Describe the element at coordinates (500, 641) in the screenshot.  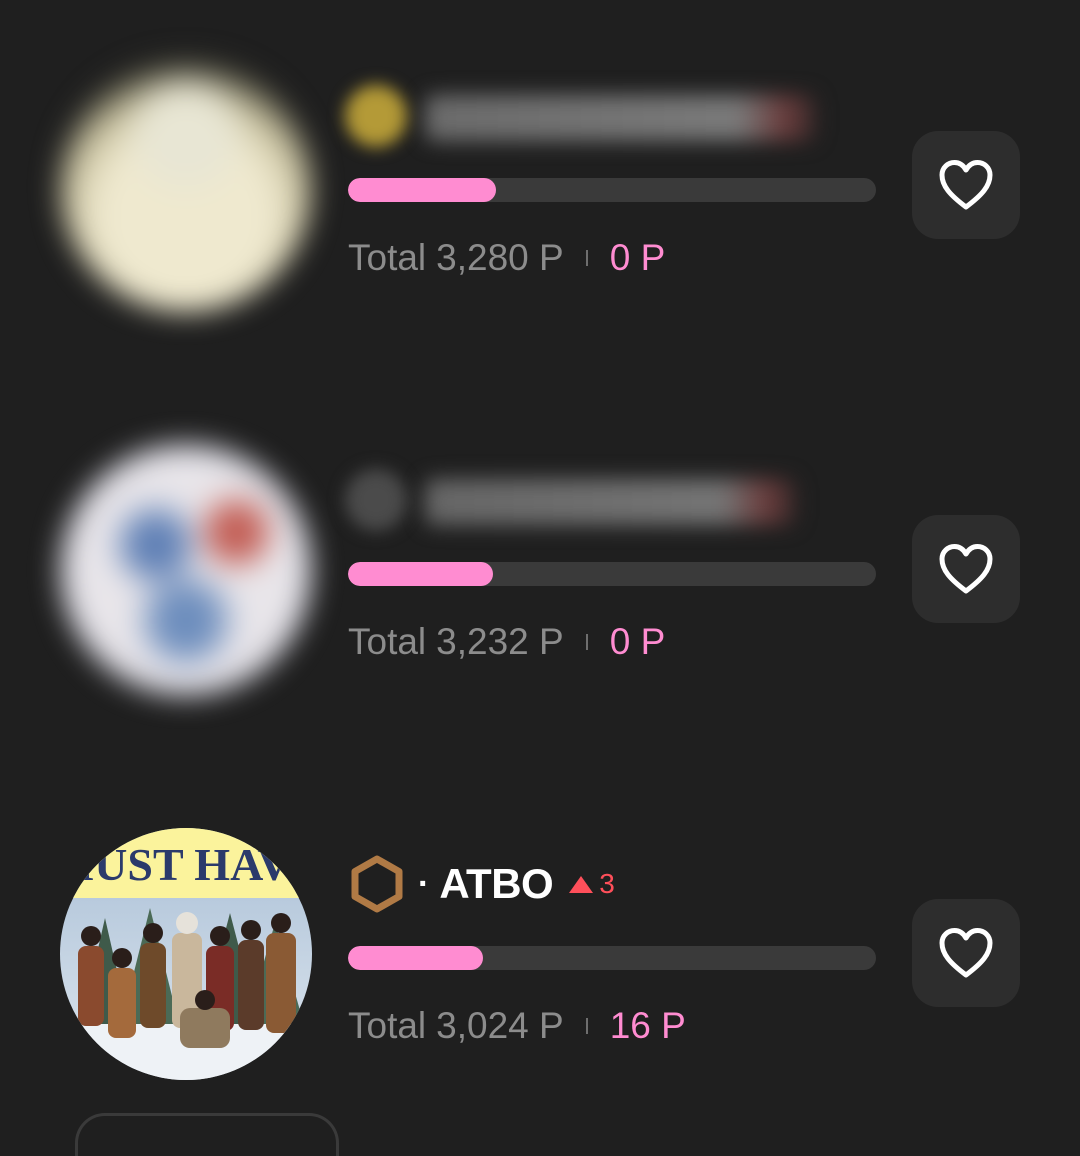
I see `total-points: 3,232 P` at that location.